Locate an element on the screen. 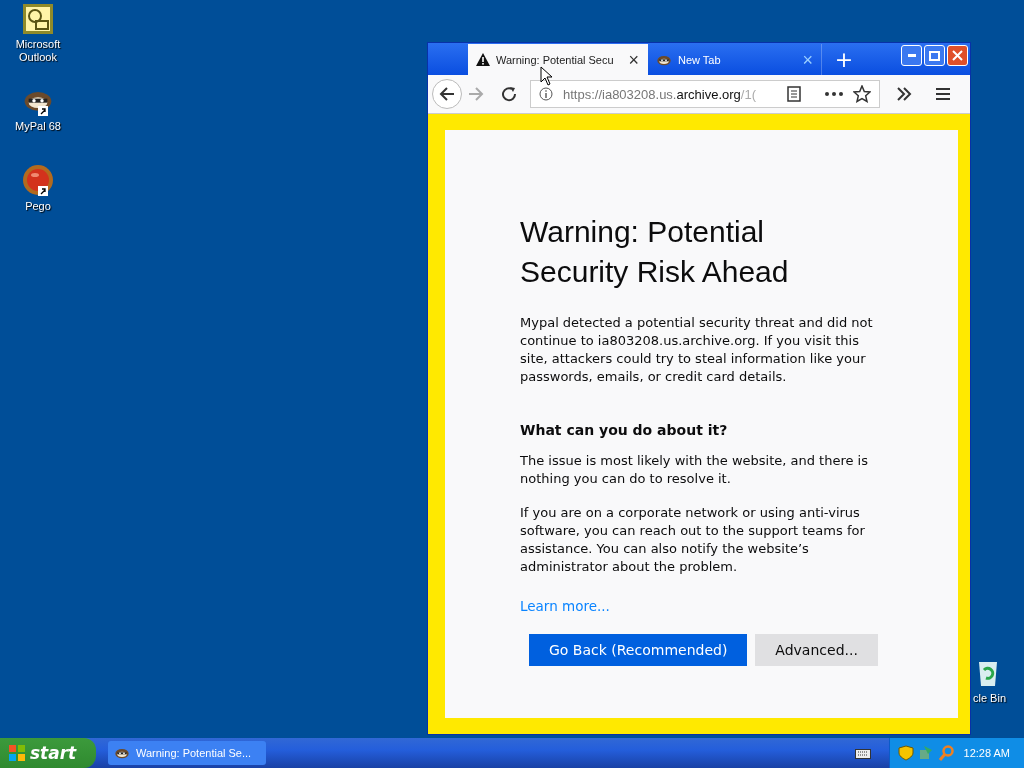 This screenshot has height=768, width=1024. back-button is located at coordinates (447, 94).